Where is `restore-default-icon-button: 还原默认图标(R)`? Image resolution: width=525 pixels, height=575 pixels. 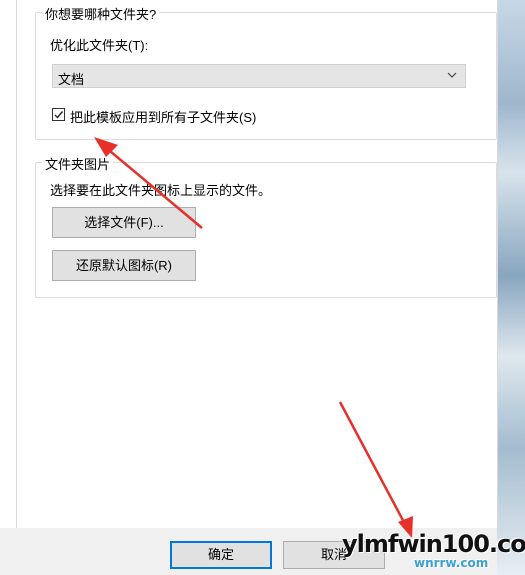 restore-default-icon-button: 还原默认图标(R) is located at coordinates (124, 265).